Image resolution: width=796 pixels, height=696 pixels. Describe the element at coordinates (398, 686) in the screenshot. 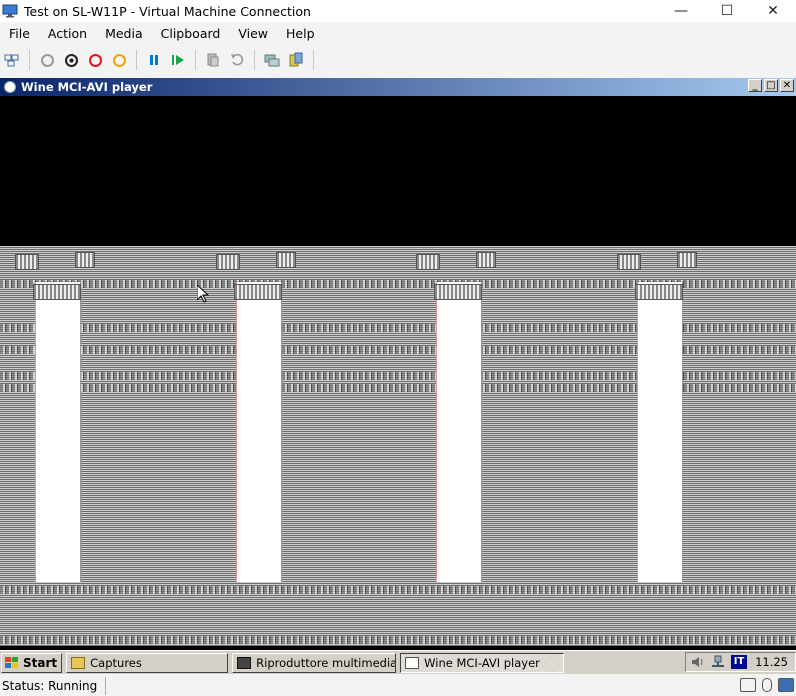

I see `status-bar: Status: Running` at that location.